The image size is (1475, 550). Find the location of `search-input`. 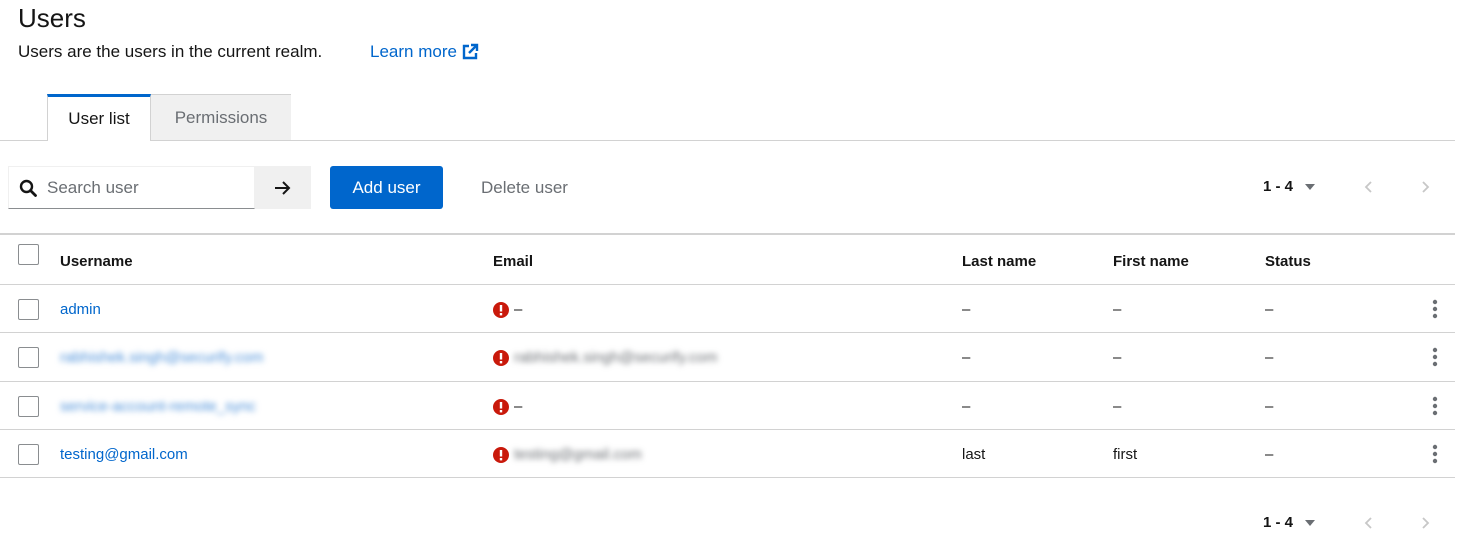

search-input is located at coordinates (147, 187).